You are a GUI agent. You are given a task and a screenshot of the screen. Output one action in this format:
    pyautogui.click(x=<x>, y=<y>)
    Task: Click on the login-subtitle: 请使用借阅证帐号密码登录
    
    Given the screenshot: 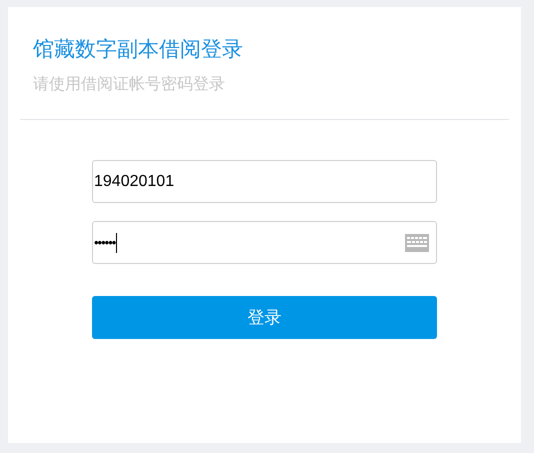 What is the action you would take?
    pyautogui.click(x=129, y=85)
    